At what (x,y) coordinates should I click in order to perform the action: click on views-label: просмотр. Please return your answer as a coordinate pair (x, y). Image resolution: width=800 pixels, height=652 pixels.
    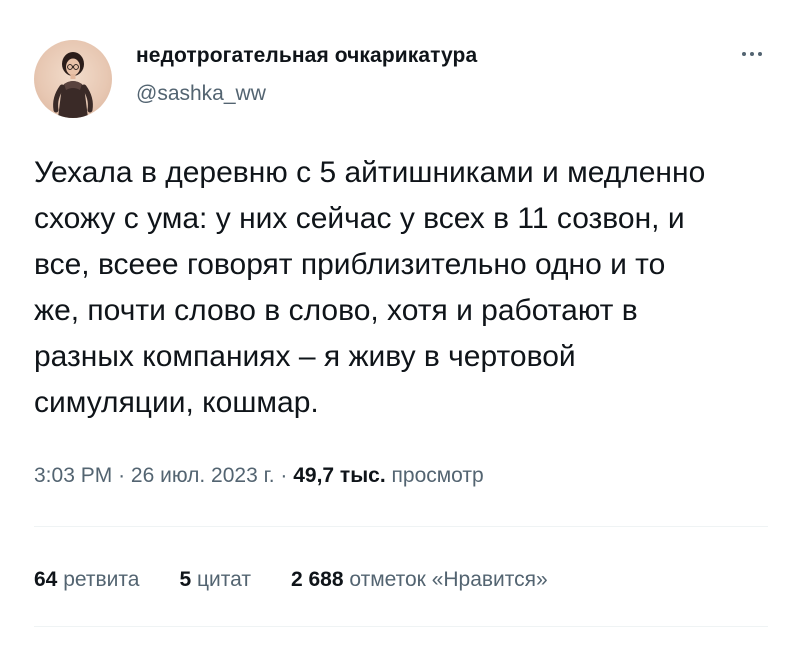
    Looking at the image, I should click on (437, 475).